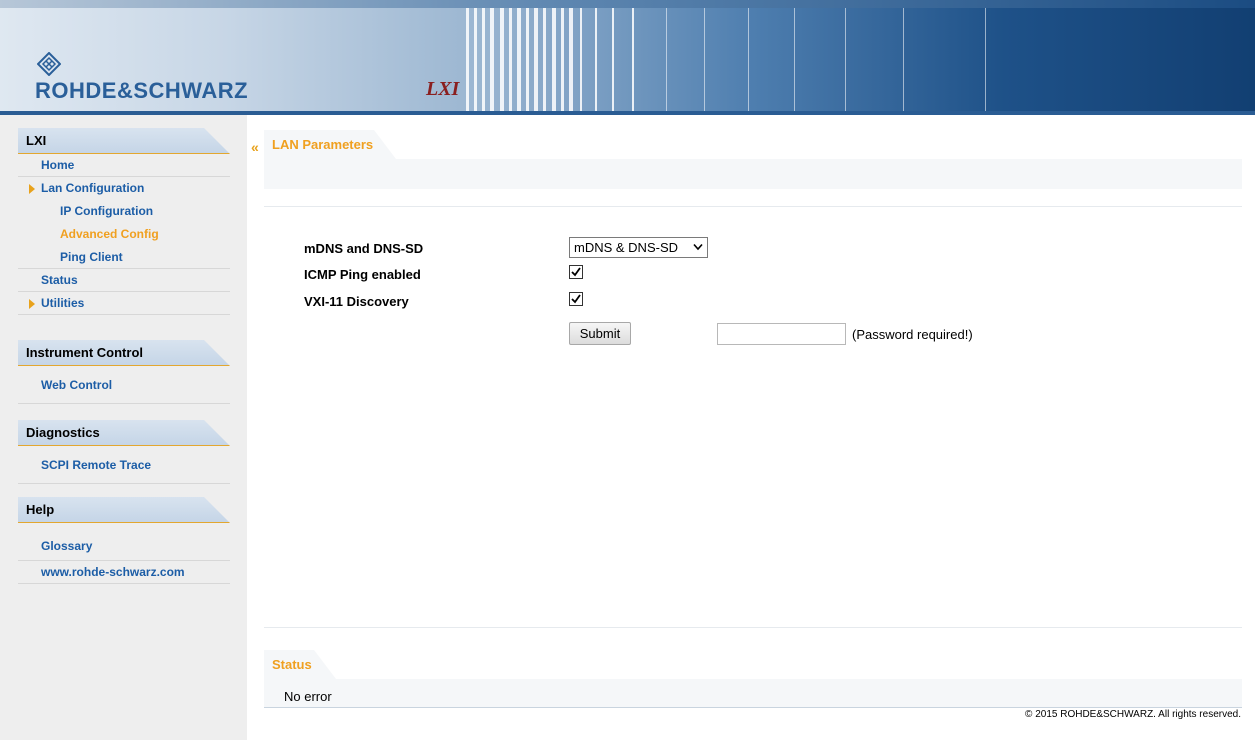 The image size is (1255, 740). I want to click on sidebar-item-label: Glossary, so click(67, 546).